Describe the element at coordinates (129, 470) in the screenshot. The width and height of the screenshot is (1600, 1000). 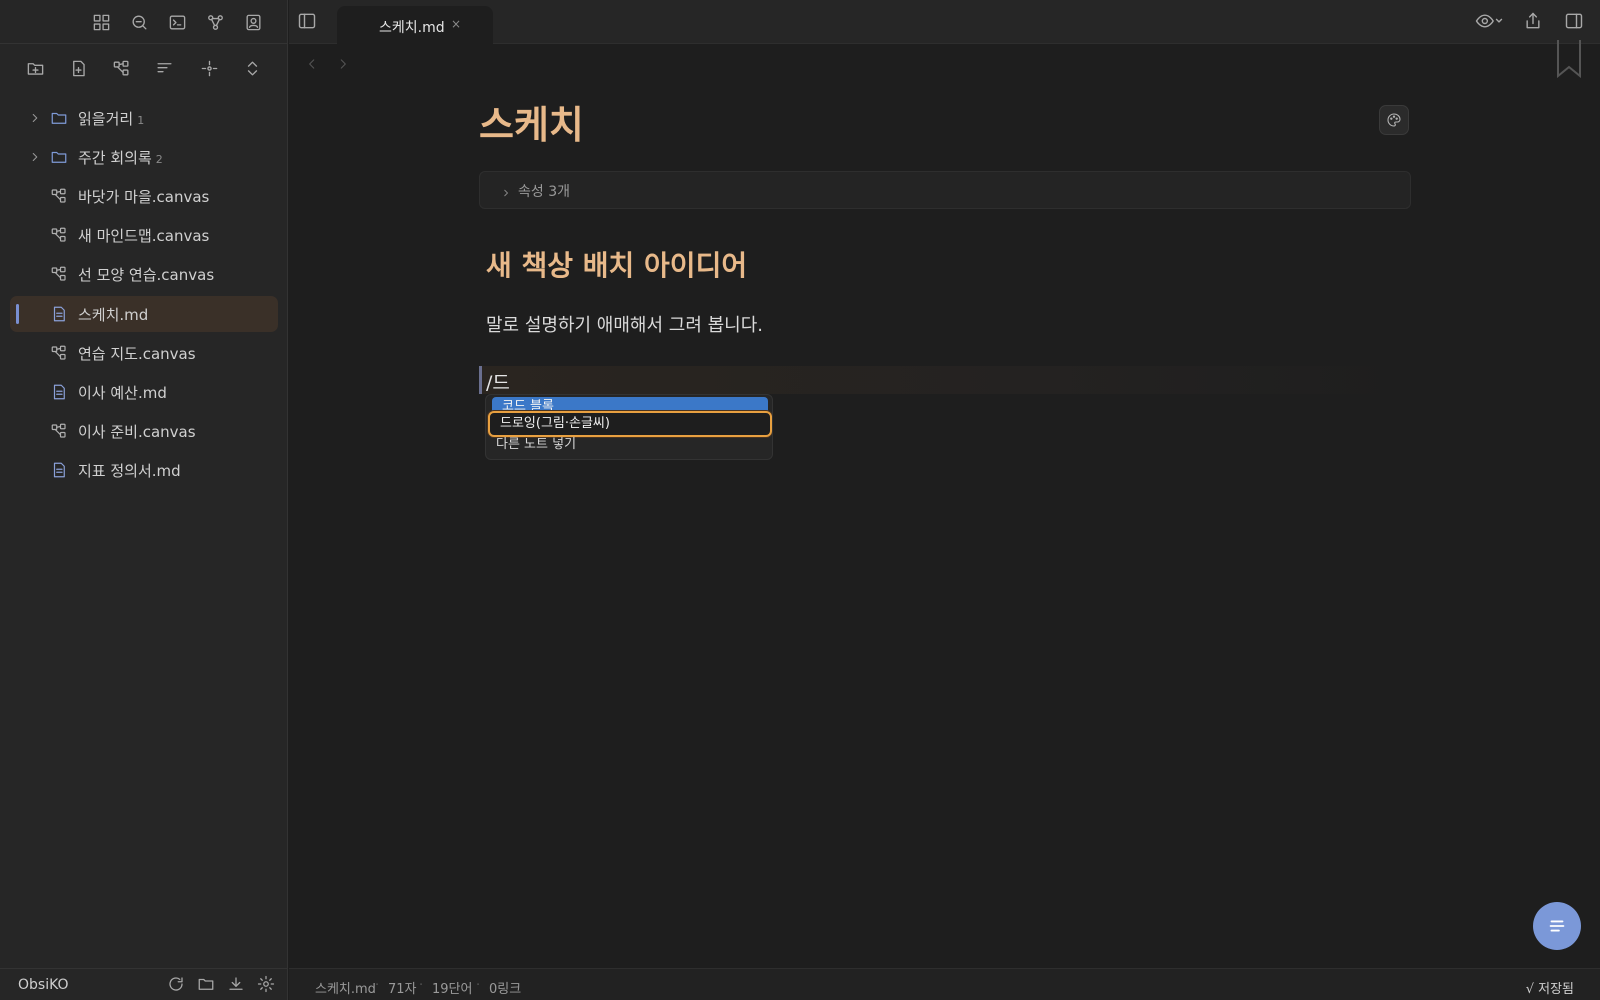
I see `tree-item-label: 지표 정의서.md` at that location.